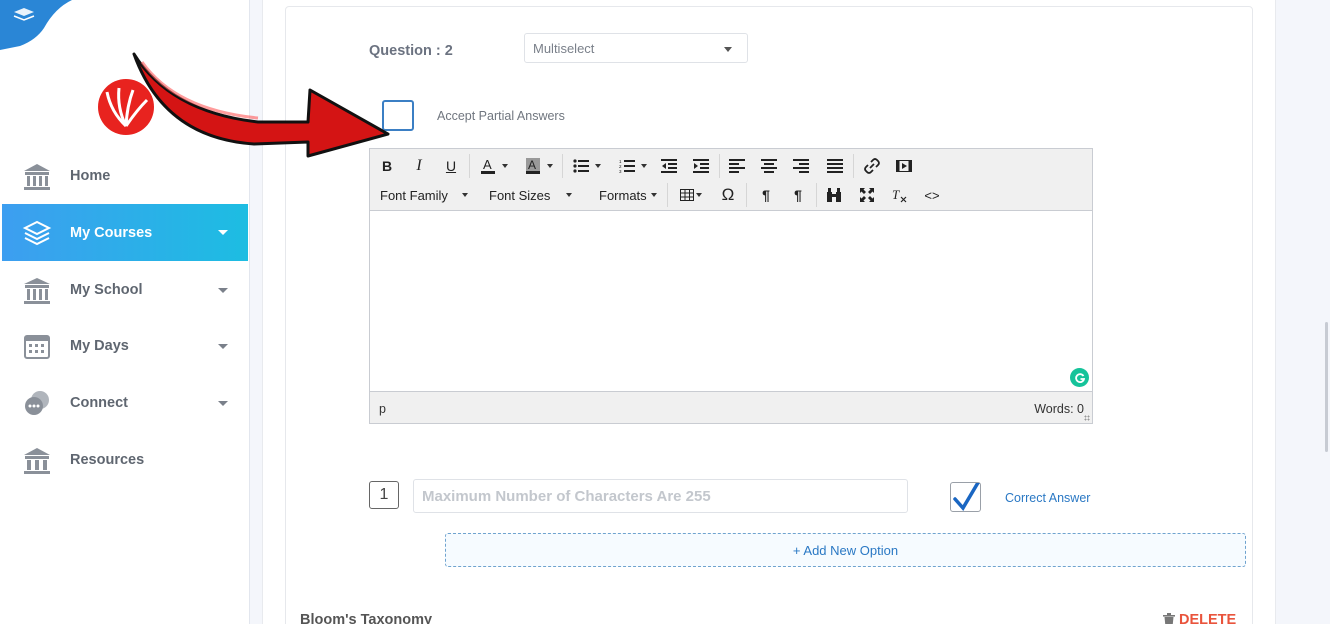  What do you see at coordinates (37, 176) in the screenshot?
I see `home-building-icon` at bounding box center [37, 176].